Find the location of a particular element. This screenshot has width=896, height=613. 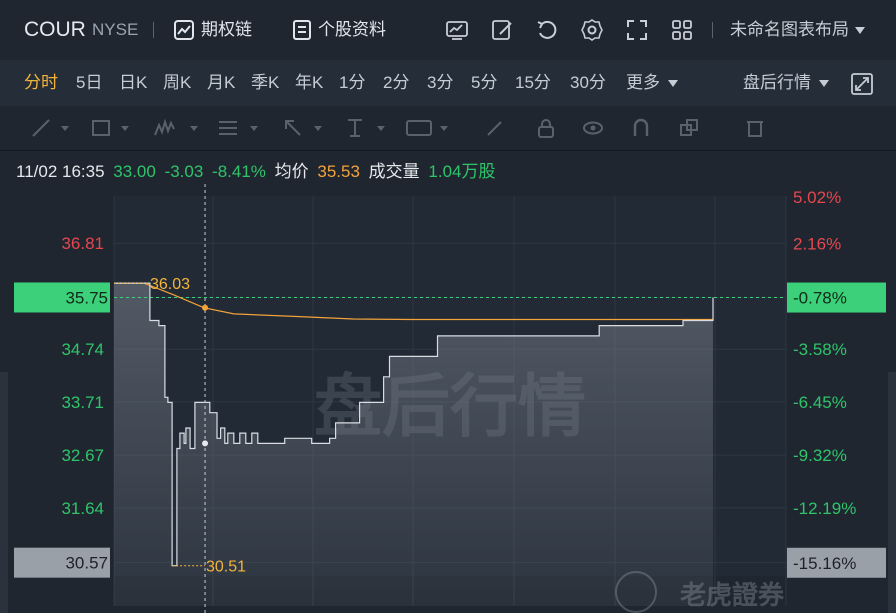

tab-intraday: 分时 is located at coordinates (41, 83).